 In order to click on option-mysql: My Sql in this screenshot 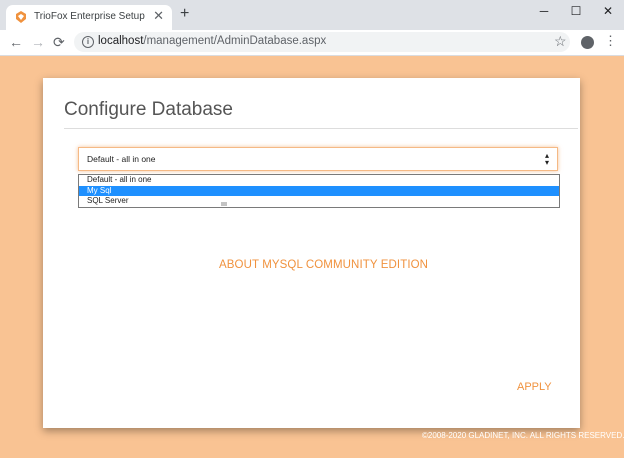, I will do `click(319, 190)`.